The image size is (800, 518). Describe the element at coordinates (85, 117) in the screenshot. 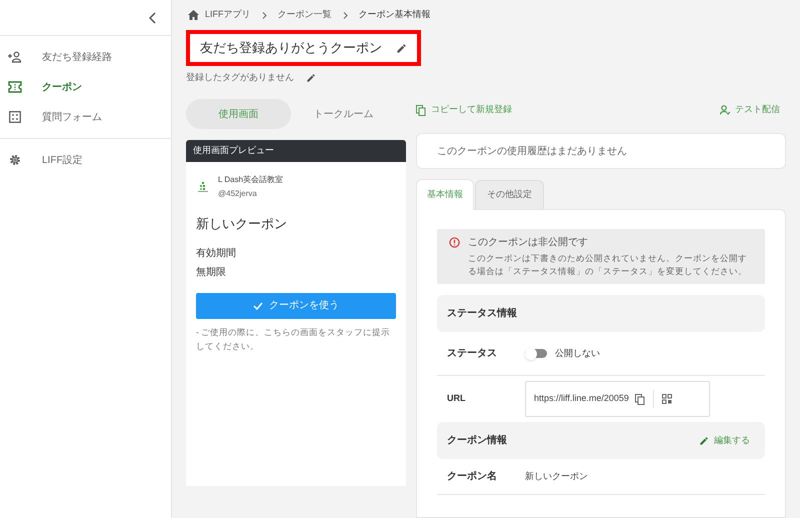

I see `sidebar-item: 質問フォーム` at that location.